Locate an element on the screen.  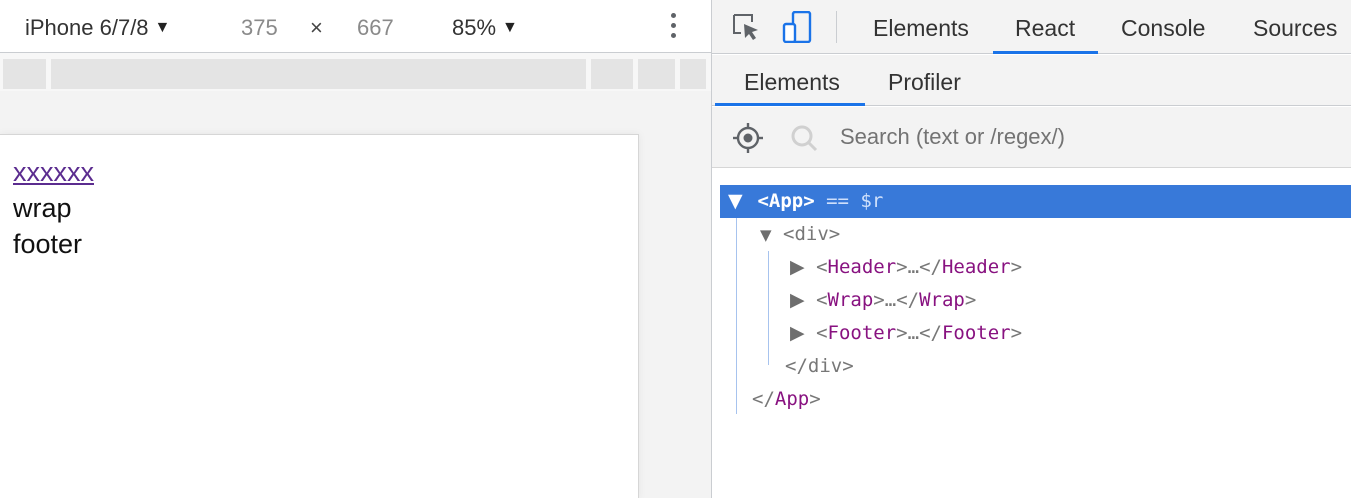
tree-row-footer: ▶ <Footer>…</Footer> is located at coordinates (906, 333).